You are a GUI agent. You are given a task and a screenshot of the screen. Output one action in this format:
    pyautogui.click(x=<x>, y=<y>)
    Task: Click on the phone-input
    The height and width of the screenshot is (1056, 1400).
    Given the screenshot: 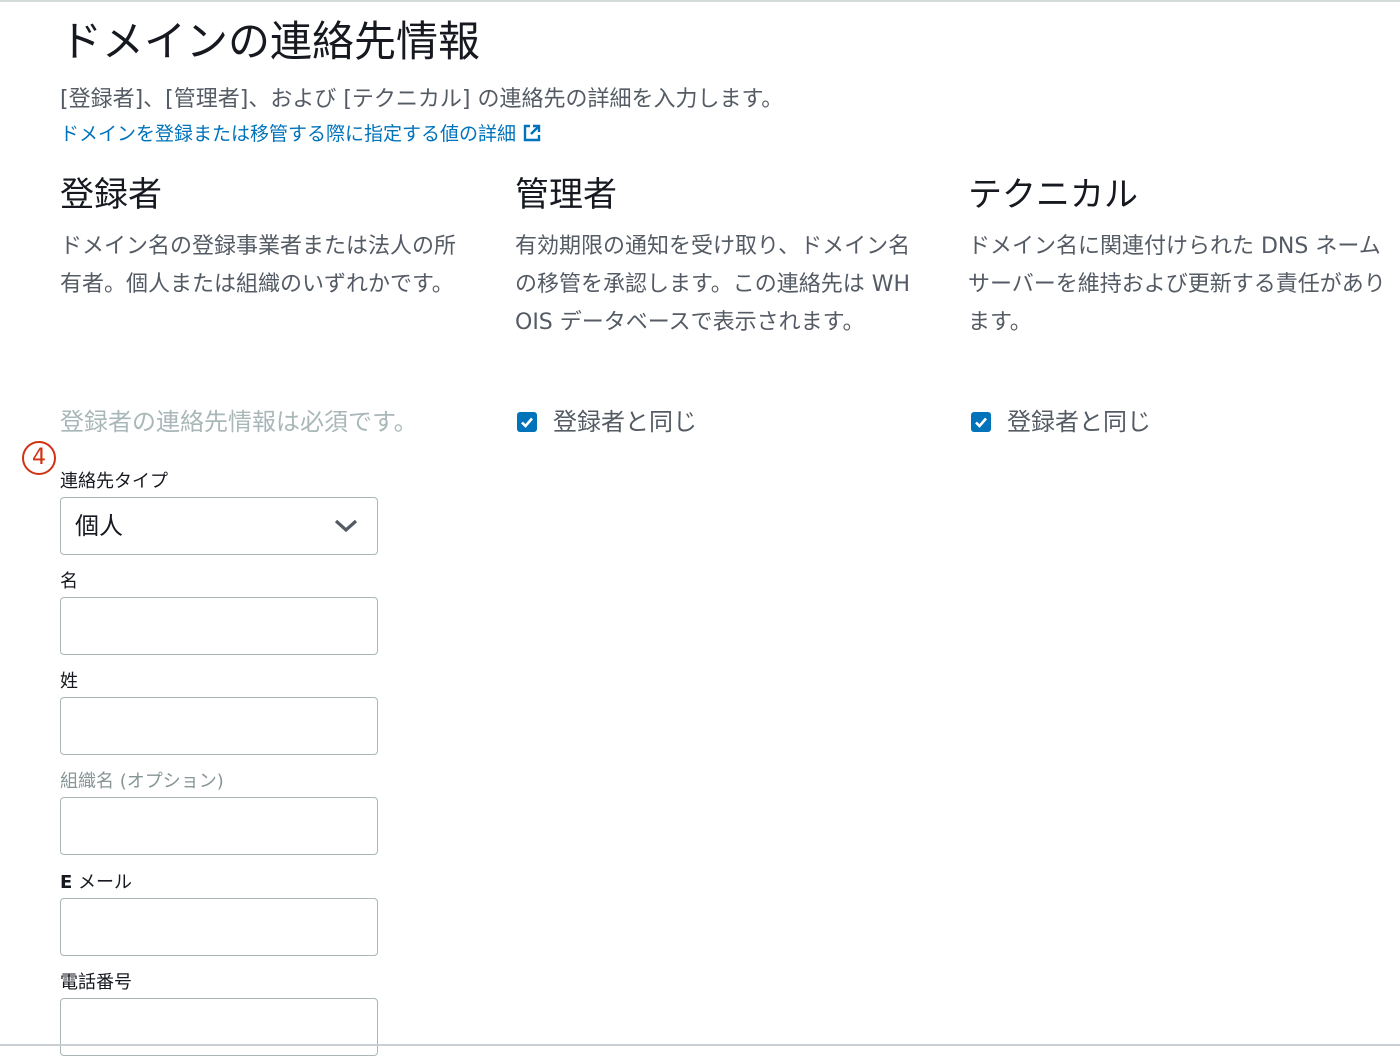 What is the action you would take?
    pyautogui.click(x=219, y=1027)
    